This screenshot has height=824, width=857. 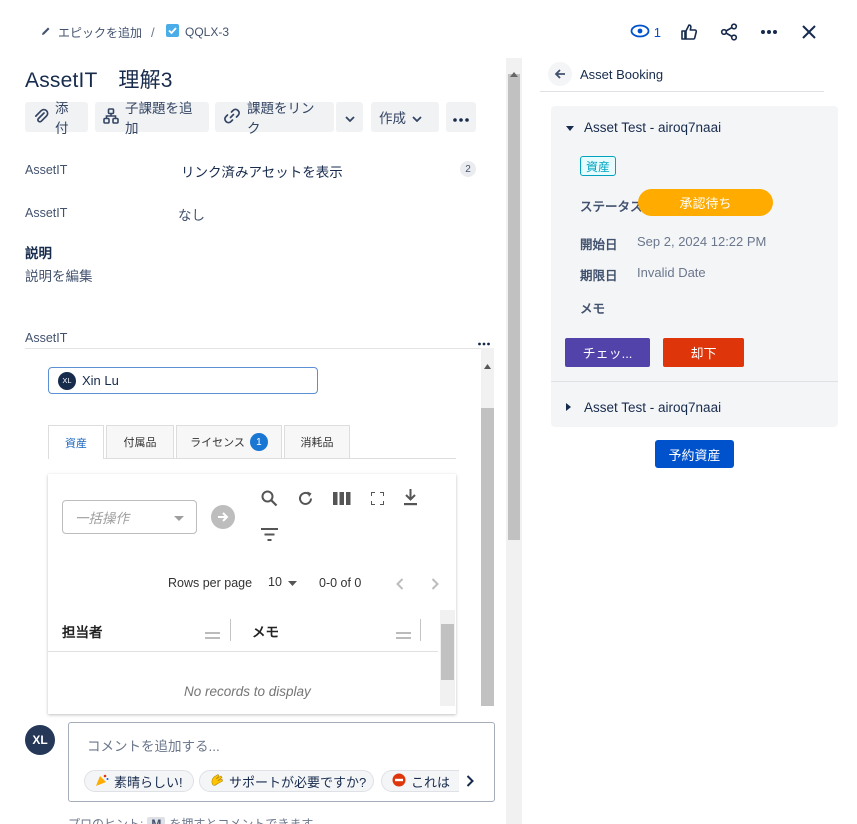 What do you see at coordinates (258, 442) in the screenshot?
I see `license-count-badge: 1` at bounding box center [258, 442].